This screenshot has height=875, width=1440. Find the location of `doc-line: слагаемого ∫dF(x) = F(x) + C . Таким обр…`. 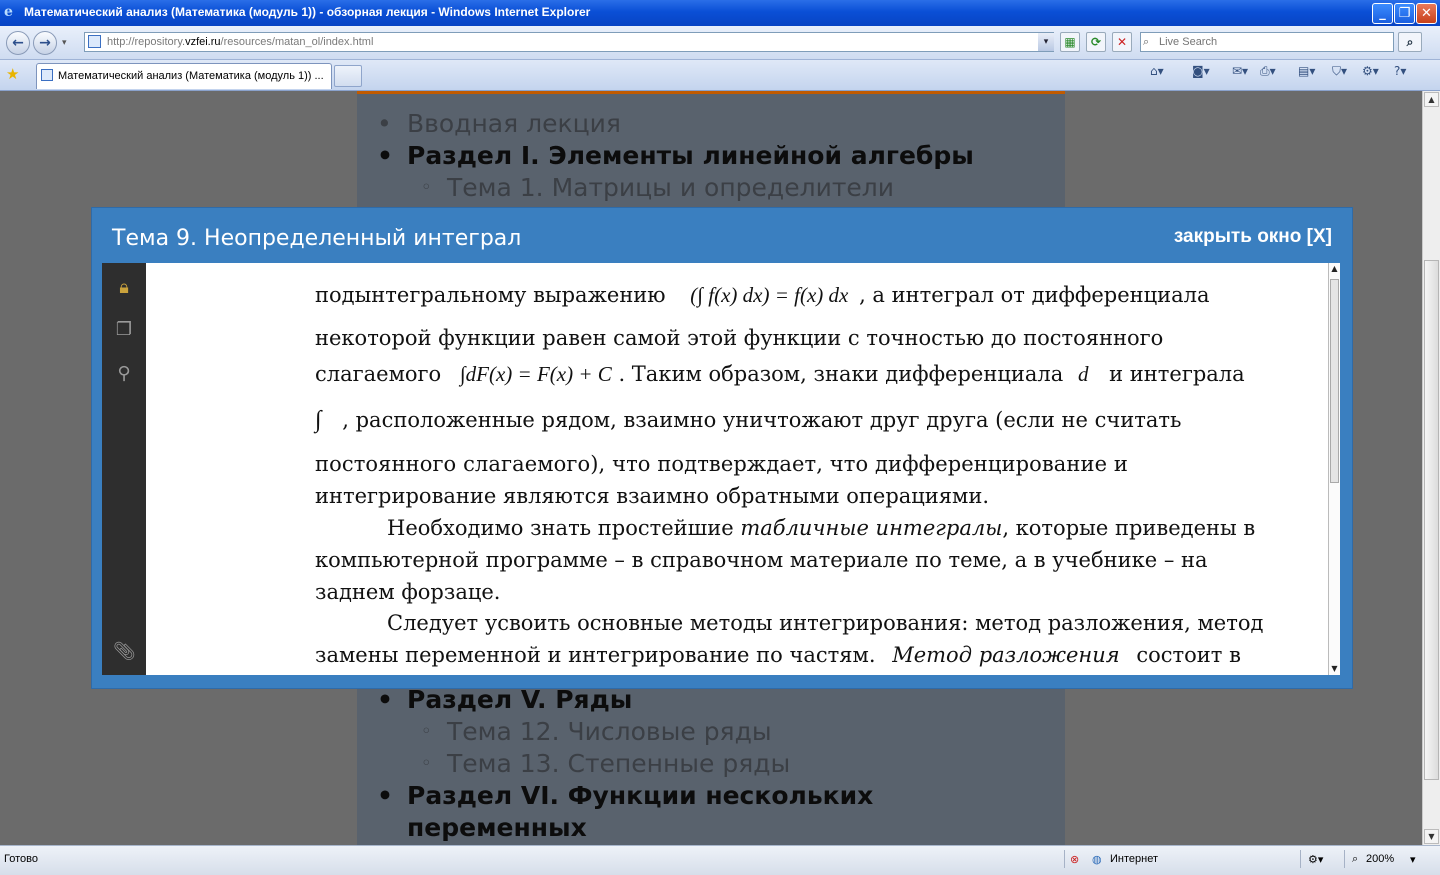

doc-line: слагаемого ∫dF(x) = F(x) + C . Таким обр… is located at coordinates (780, 374).